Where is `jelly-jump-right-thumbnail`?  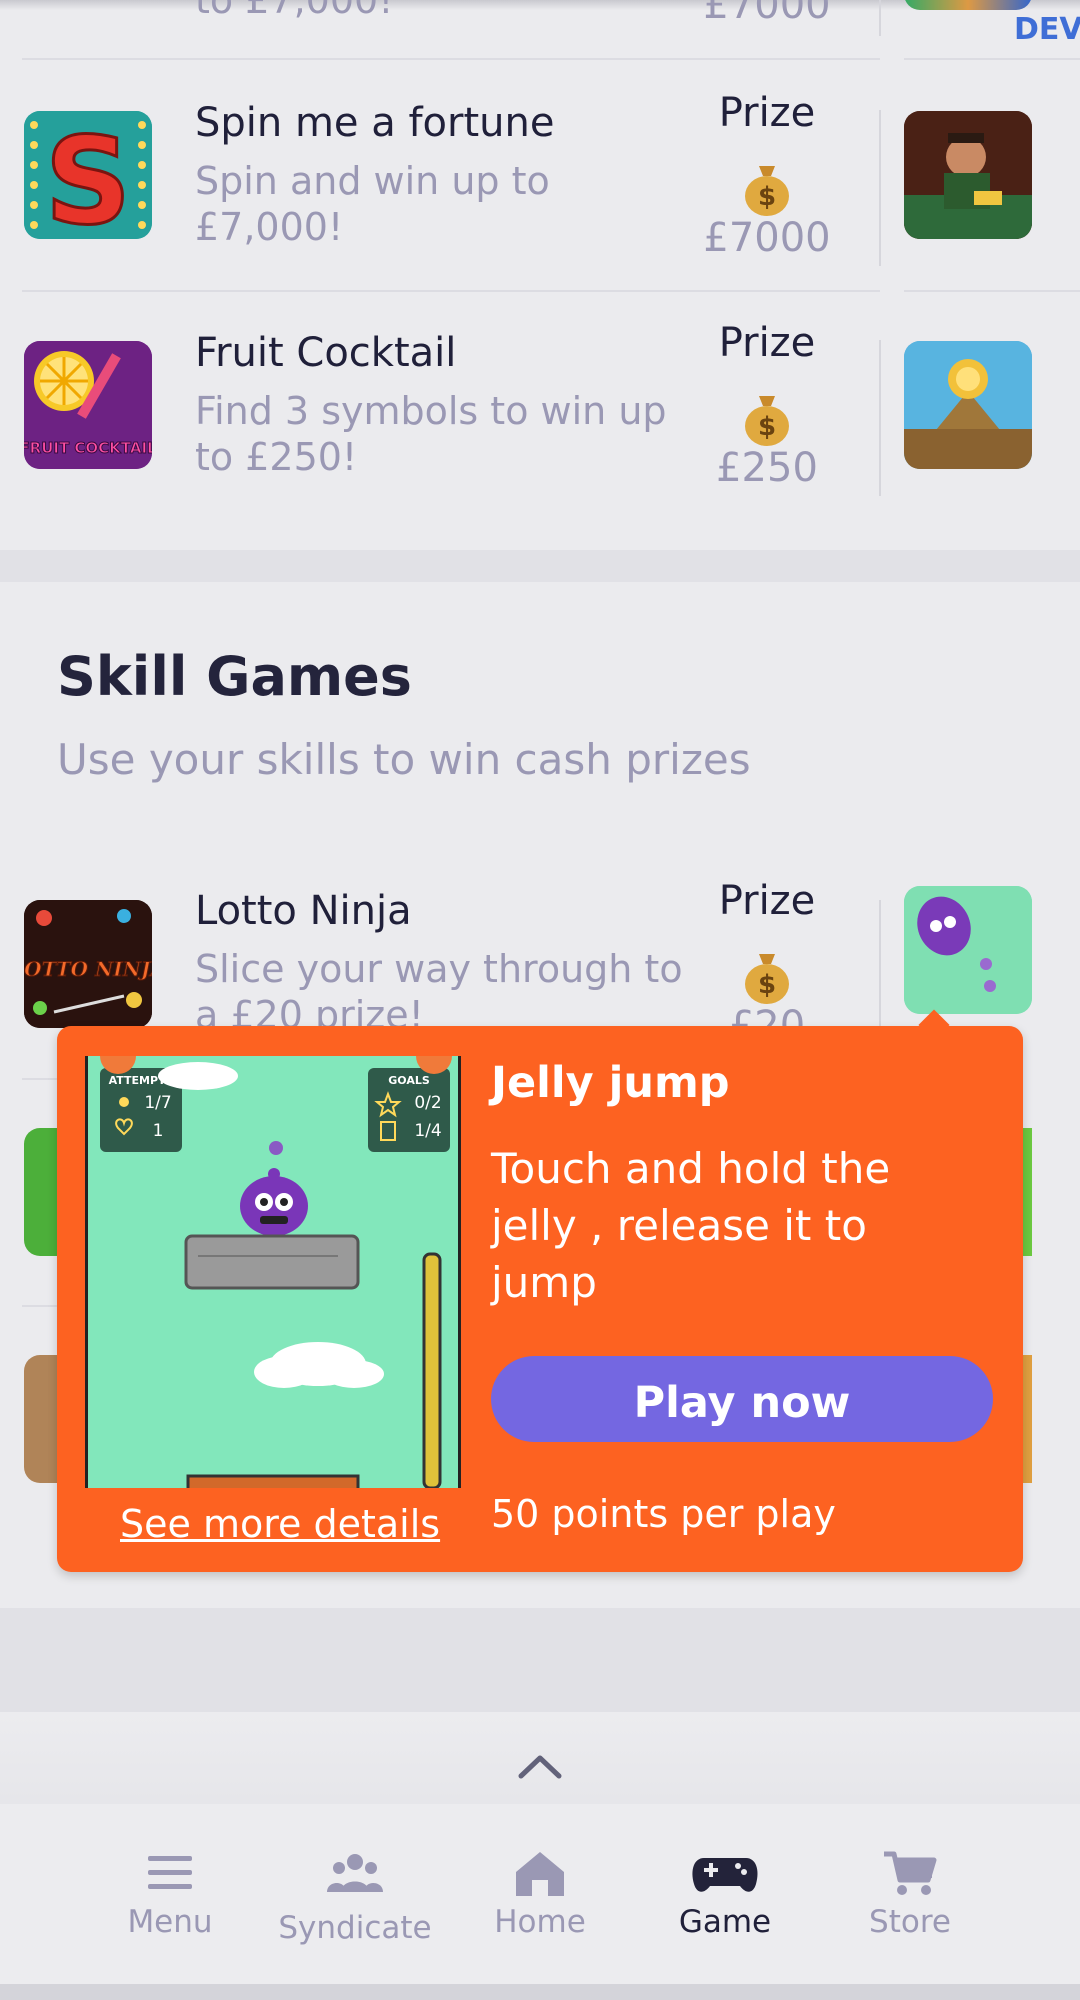
jelly-jump-right-thumbnail is located at coordinates (968, 950).